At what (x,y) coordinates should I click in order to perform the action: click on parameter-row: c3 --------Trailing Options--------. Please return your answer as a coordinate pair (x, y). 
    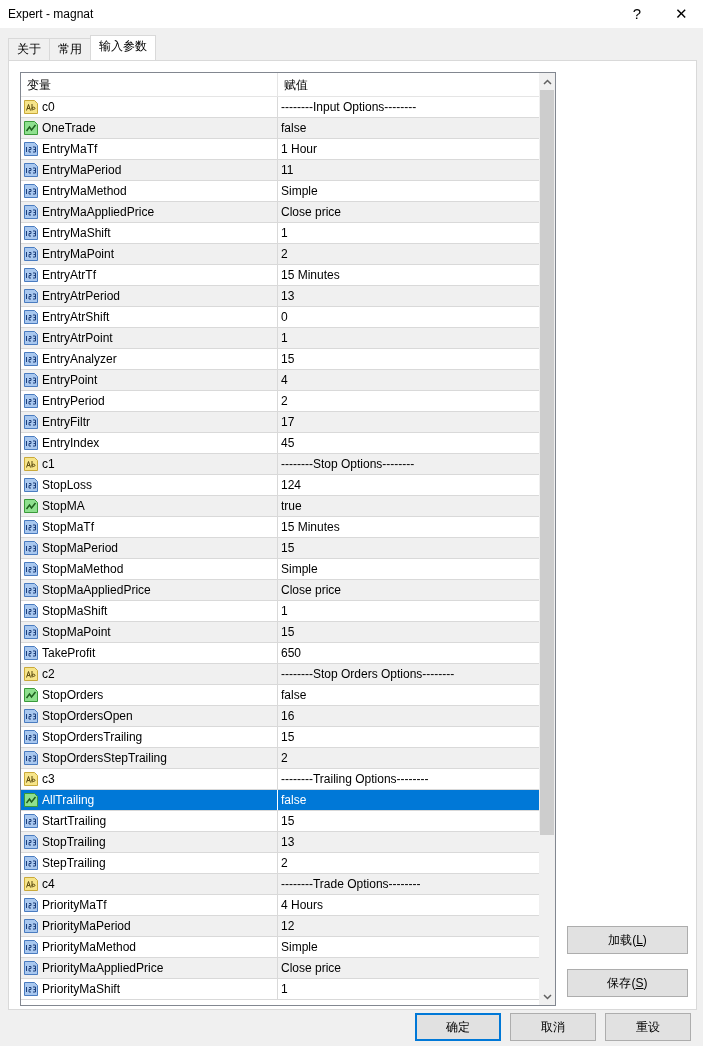
    Looking at the image, I should click on (280, 779).